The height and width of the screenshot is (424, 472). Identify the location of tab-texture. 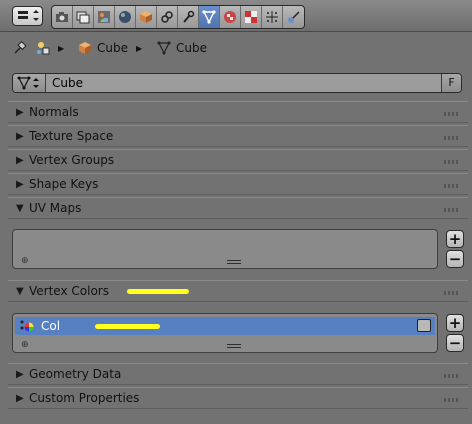
(251, 17).